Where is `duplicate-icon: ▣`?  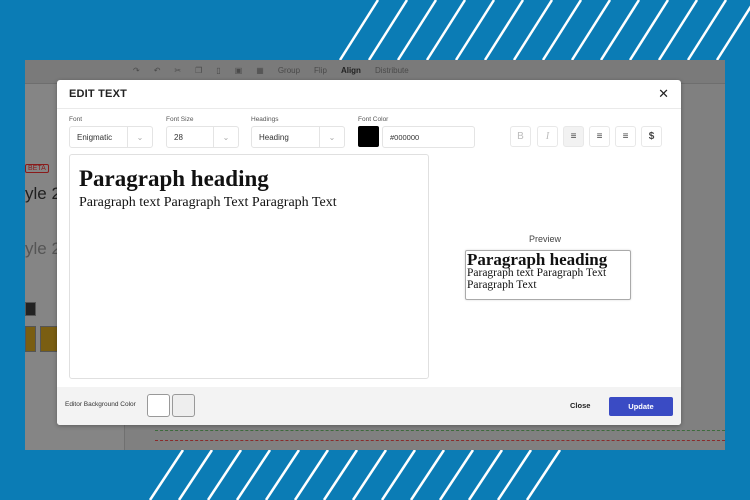
duplicate-icon: ▣ is located at coordinates (238, 70).